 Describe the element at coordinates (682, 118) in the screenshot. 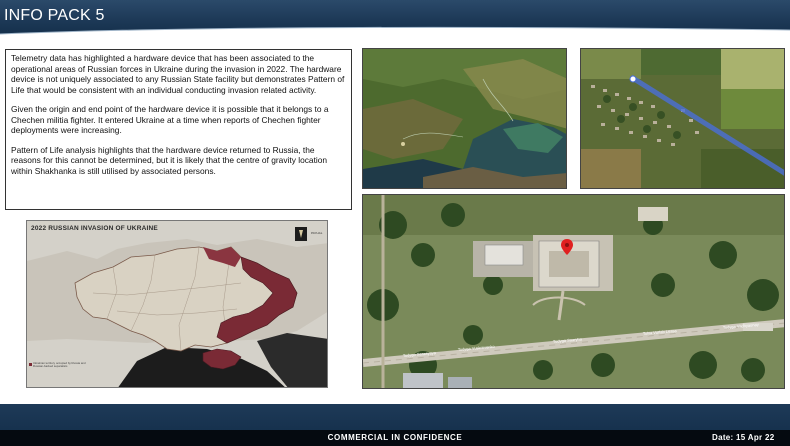

I see `satellite-village-route` at that location.